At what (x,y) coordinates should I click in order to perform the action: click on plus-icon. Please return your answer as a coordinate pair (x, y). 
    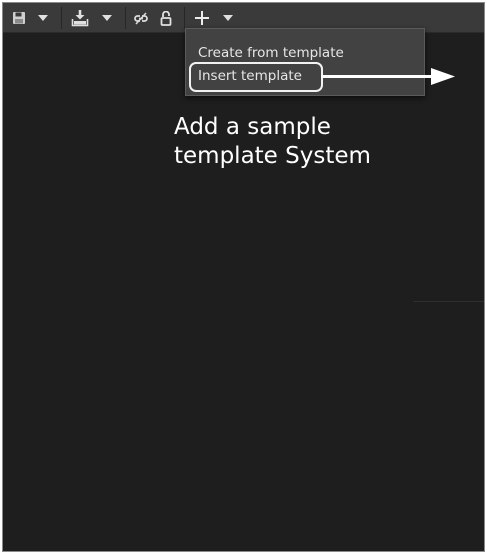
    Looking at the image, I should click on (202, 18).